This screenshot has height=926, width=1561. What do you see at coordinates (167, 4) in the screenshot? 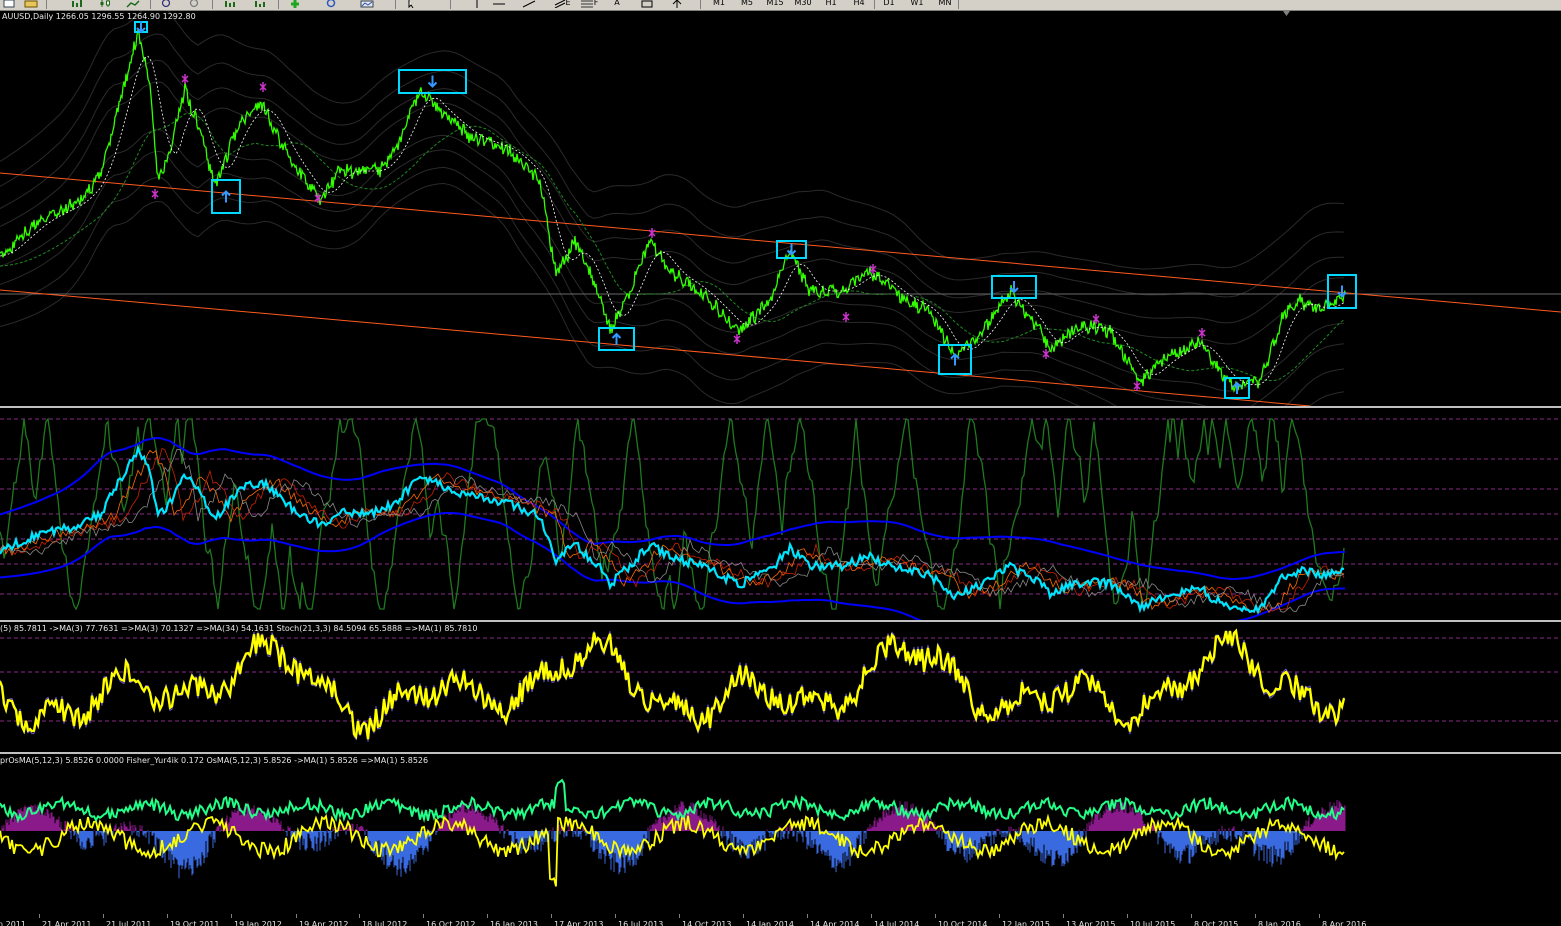
I see `zoom-in-icon` at bounding box center [167, 4].